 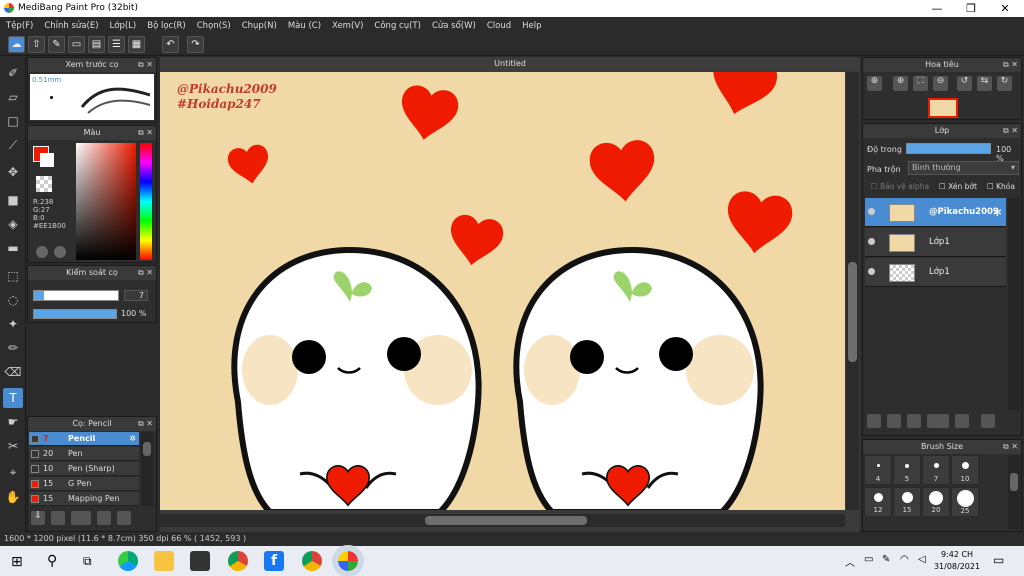 What do you see at coordinates (13, 324) in the screenshot?
I see `magic-wand-icon: ✦` at bounding box center [13, 324].